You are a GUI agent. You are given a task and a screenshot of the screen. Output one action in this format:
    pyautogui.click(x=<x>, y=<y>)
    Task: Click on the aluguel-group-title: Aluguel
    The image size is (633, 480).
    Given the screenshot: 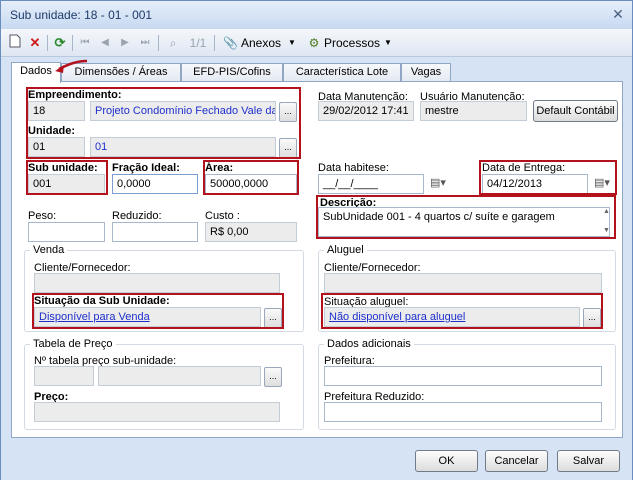 What is the action you would take?
    pyautogui.click(x=345, y=250)
    